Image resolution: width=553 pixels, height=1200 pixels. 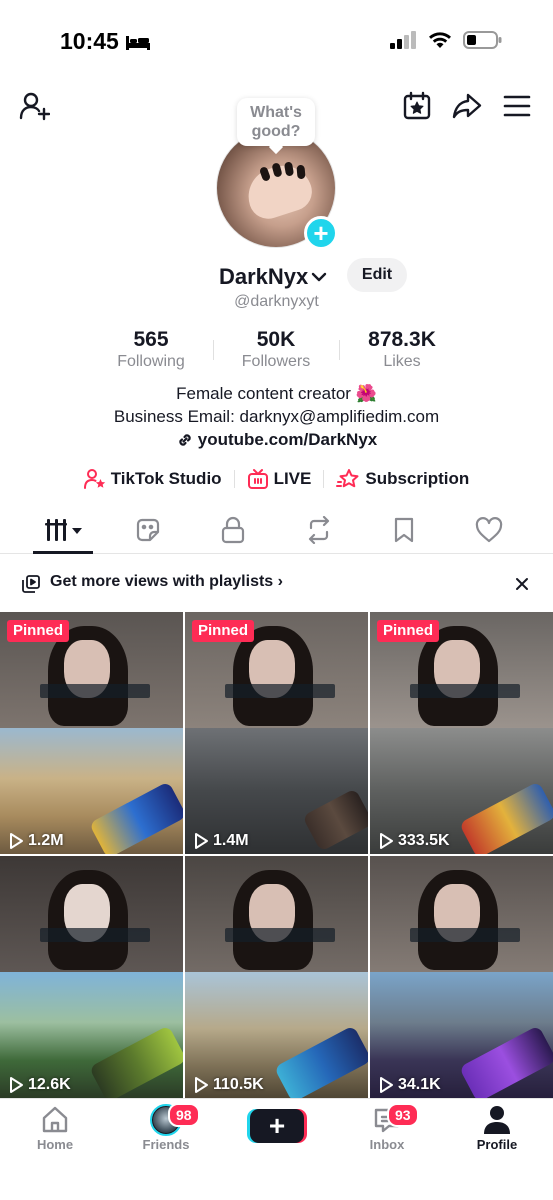 I want to click on nav-home-label: Home, so click(x=55, y=1144).